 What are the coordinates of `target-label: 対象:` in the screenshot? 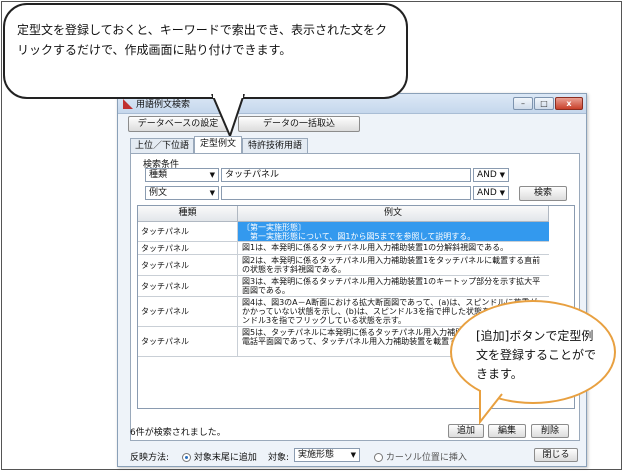 It's located at (279, 458).